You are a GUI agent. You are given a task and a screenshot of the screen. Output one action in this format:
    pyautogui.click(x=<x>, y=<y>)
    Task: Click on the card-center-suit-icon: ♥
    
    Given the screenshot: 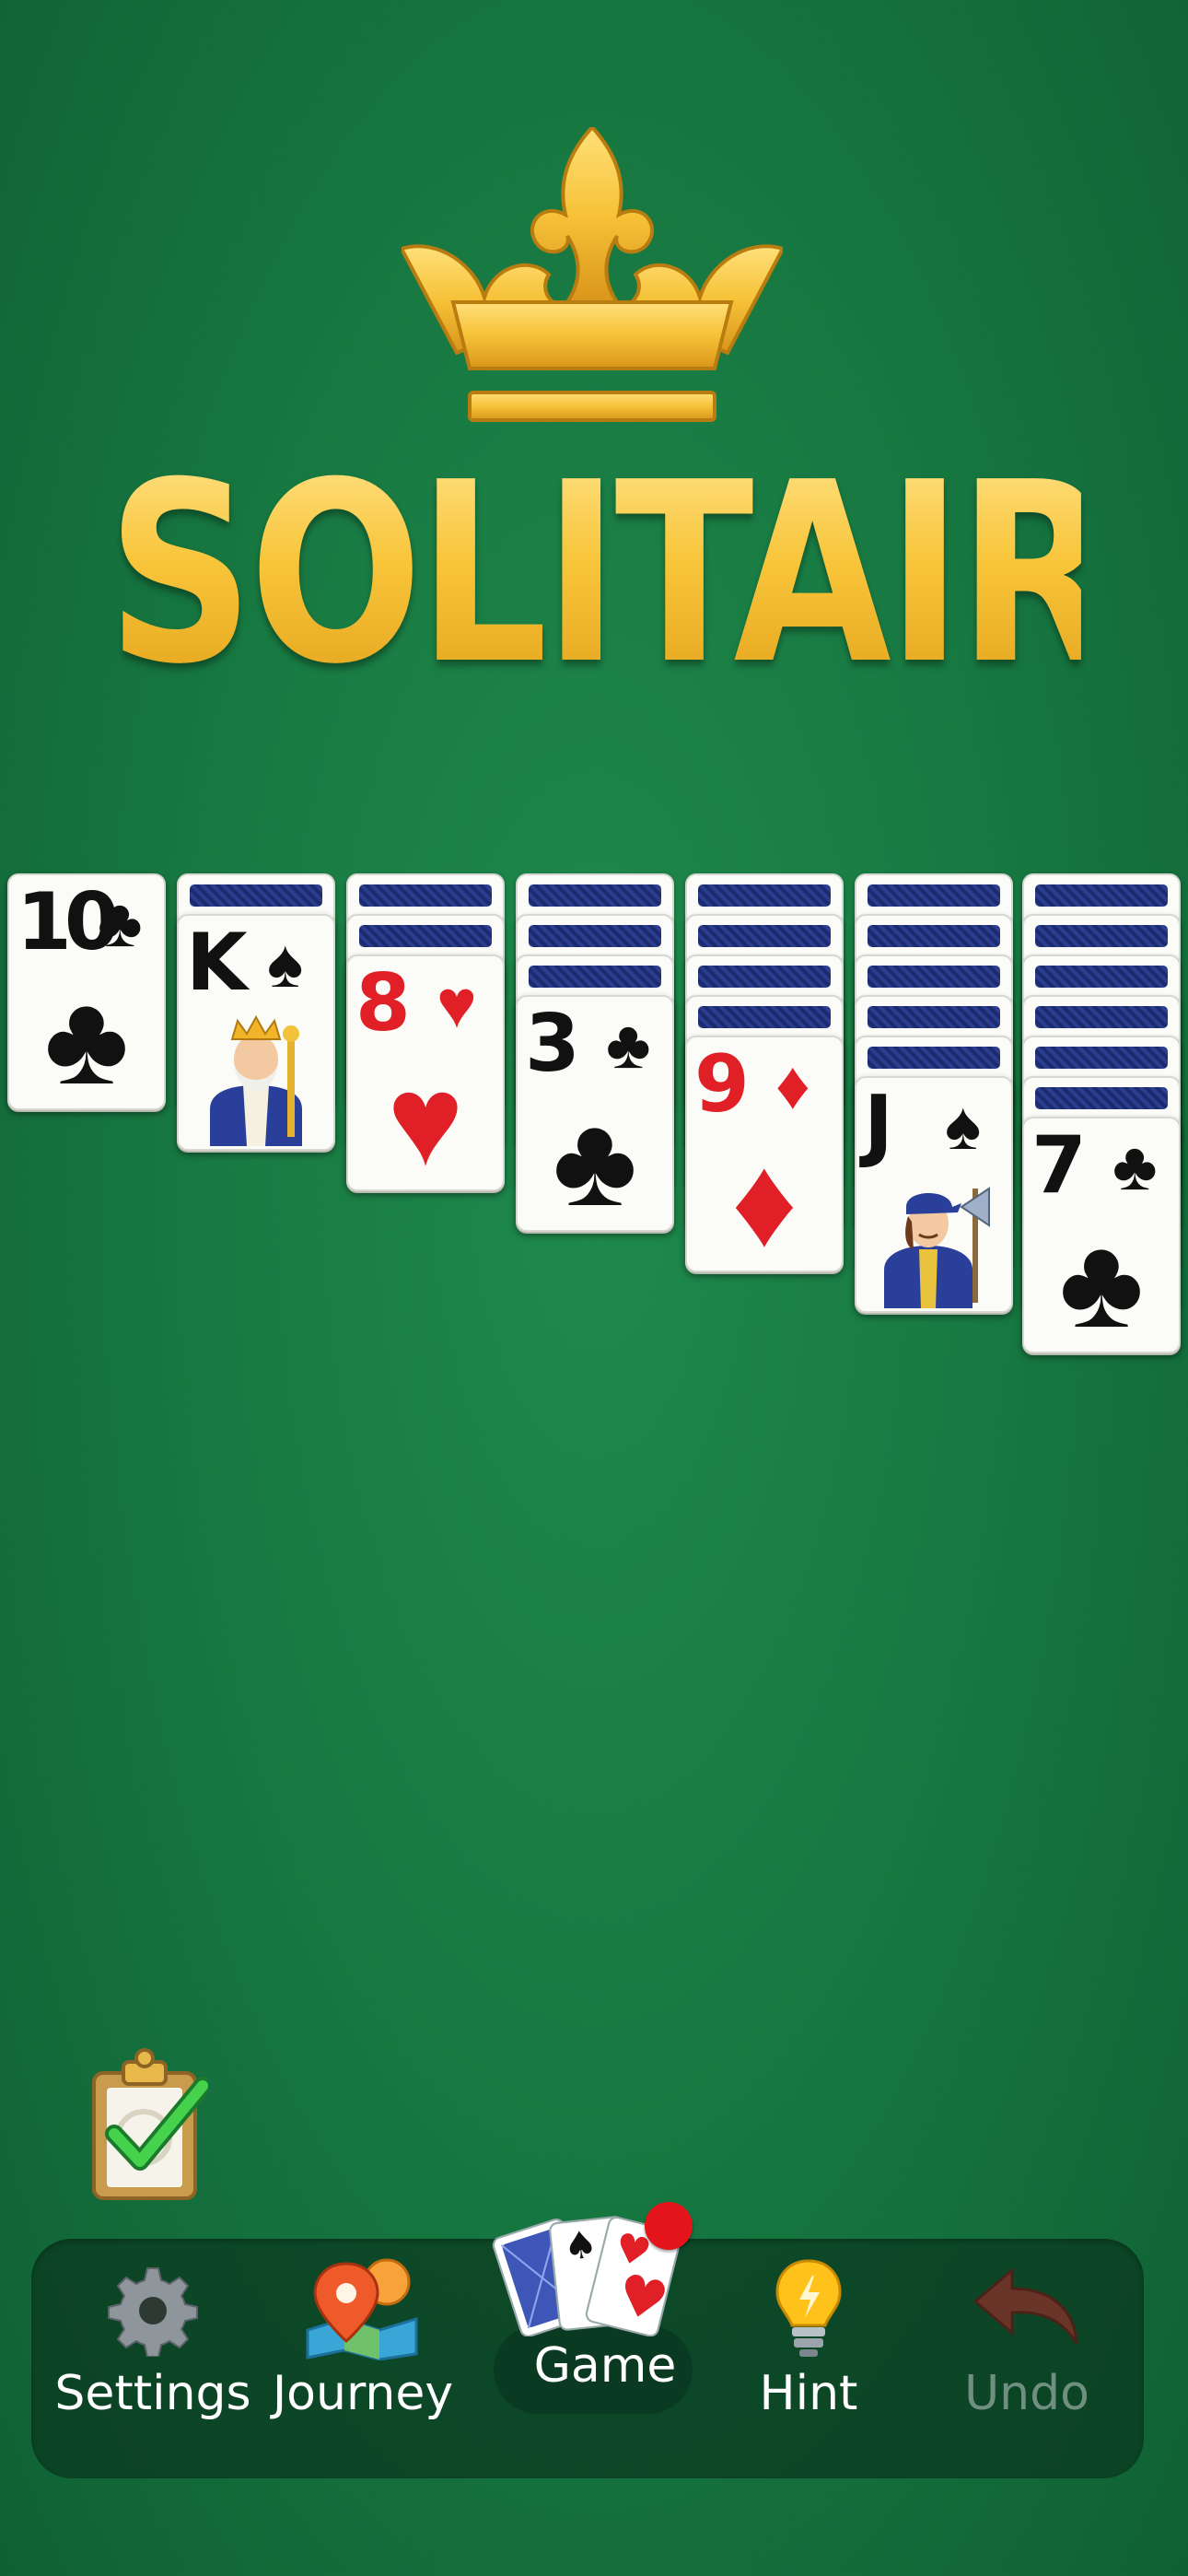 What is the action you would take?
    pyautogui.click(x=425, y=1119)
    